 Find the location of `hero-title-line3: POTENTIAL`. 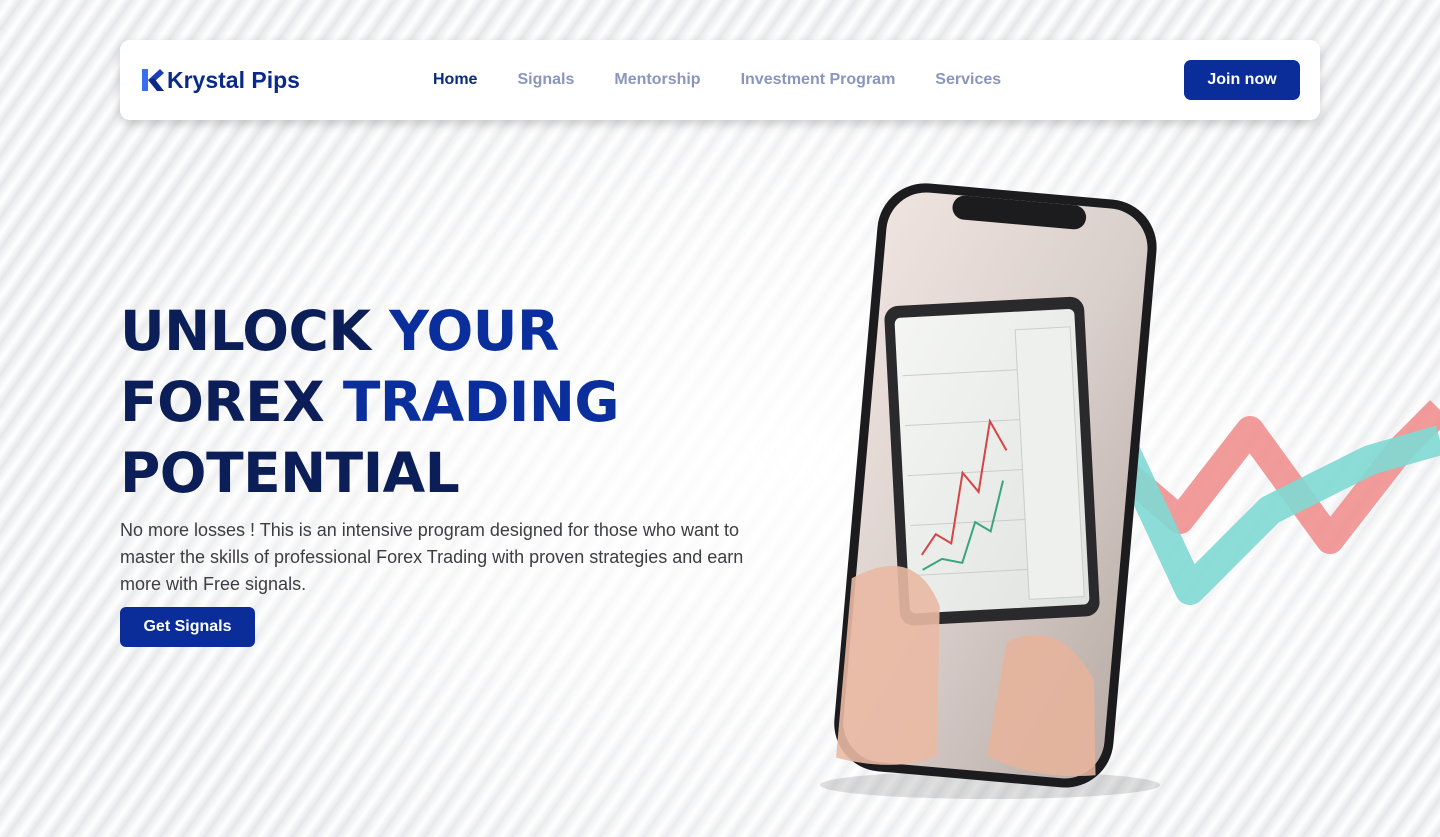

hero-title-line3: POTENTIAL is located at coordinates (290, 473).